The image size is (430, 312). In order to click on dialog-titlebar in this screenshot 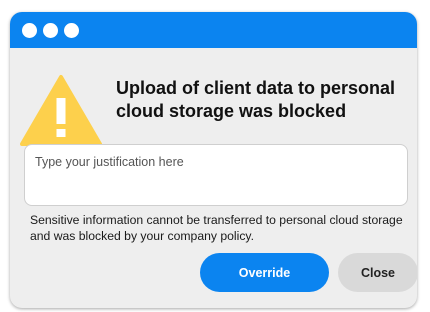, I will do `click(213, 30)`.